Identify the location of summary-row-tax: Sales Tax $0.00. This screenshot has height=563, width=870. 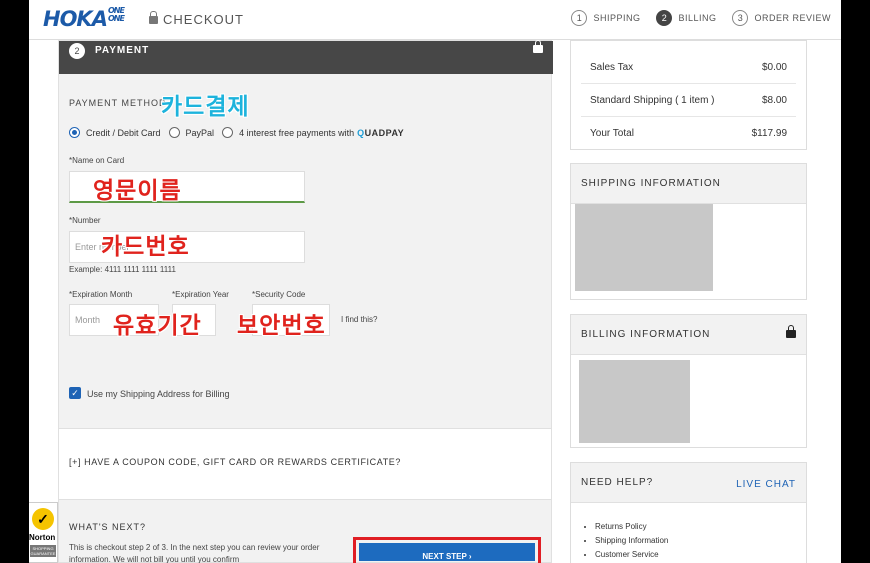
(688, 67).